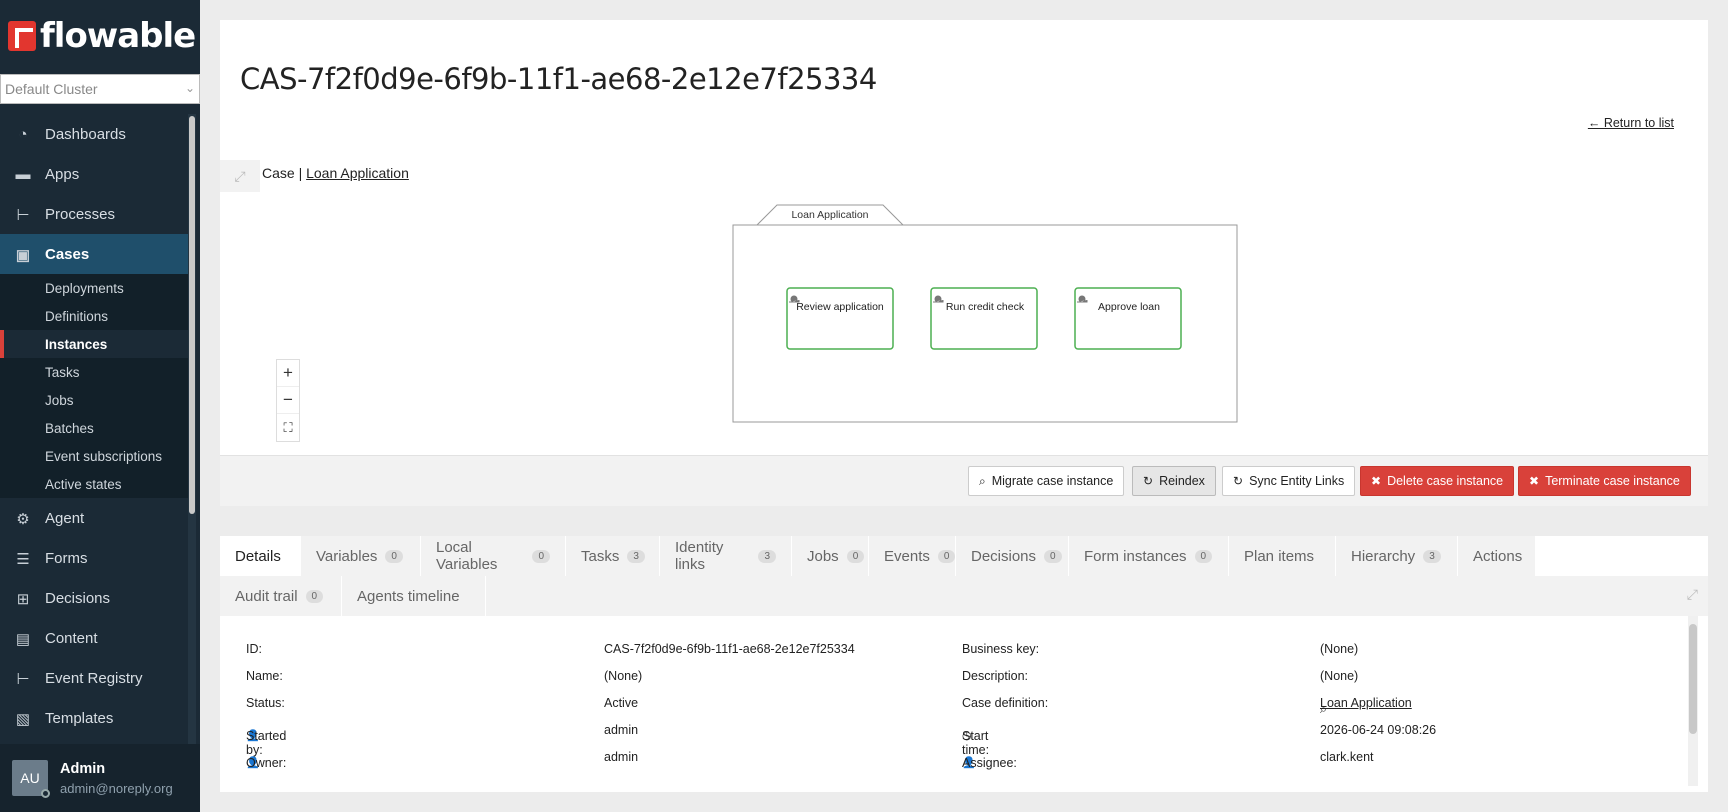  What do you see at coordinates (1297, 481) in the screenshot?
I see `button-label: Sync Entity Links` at bounding box center [1297, 481].